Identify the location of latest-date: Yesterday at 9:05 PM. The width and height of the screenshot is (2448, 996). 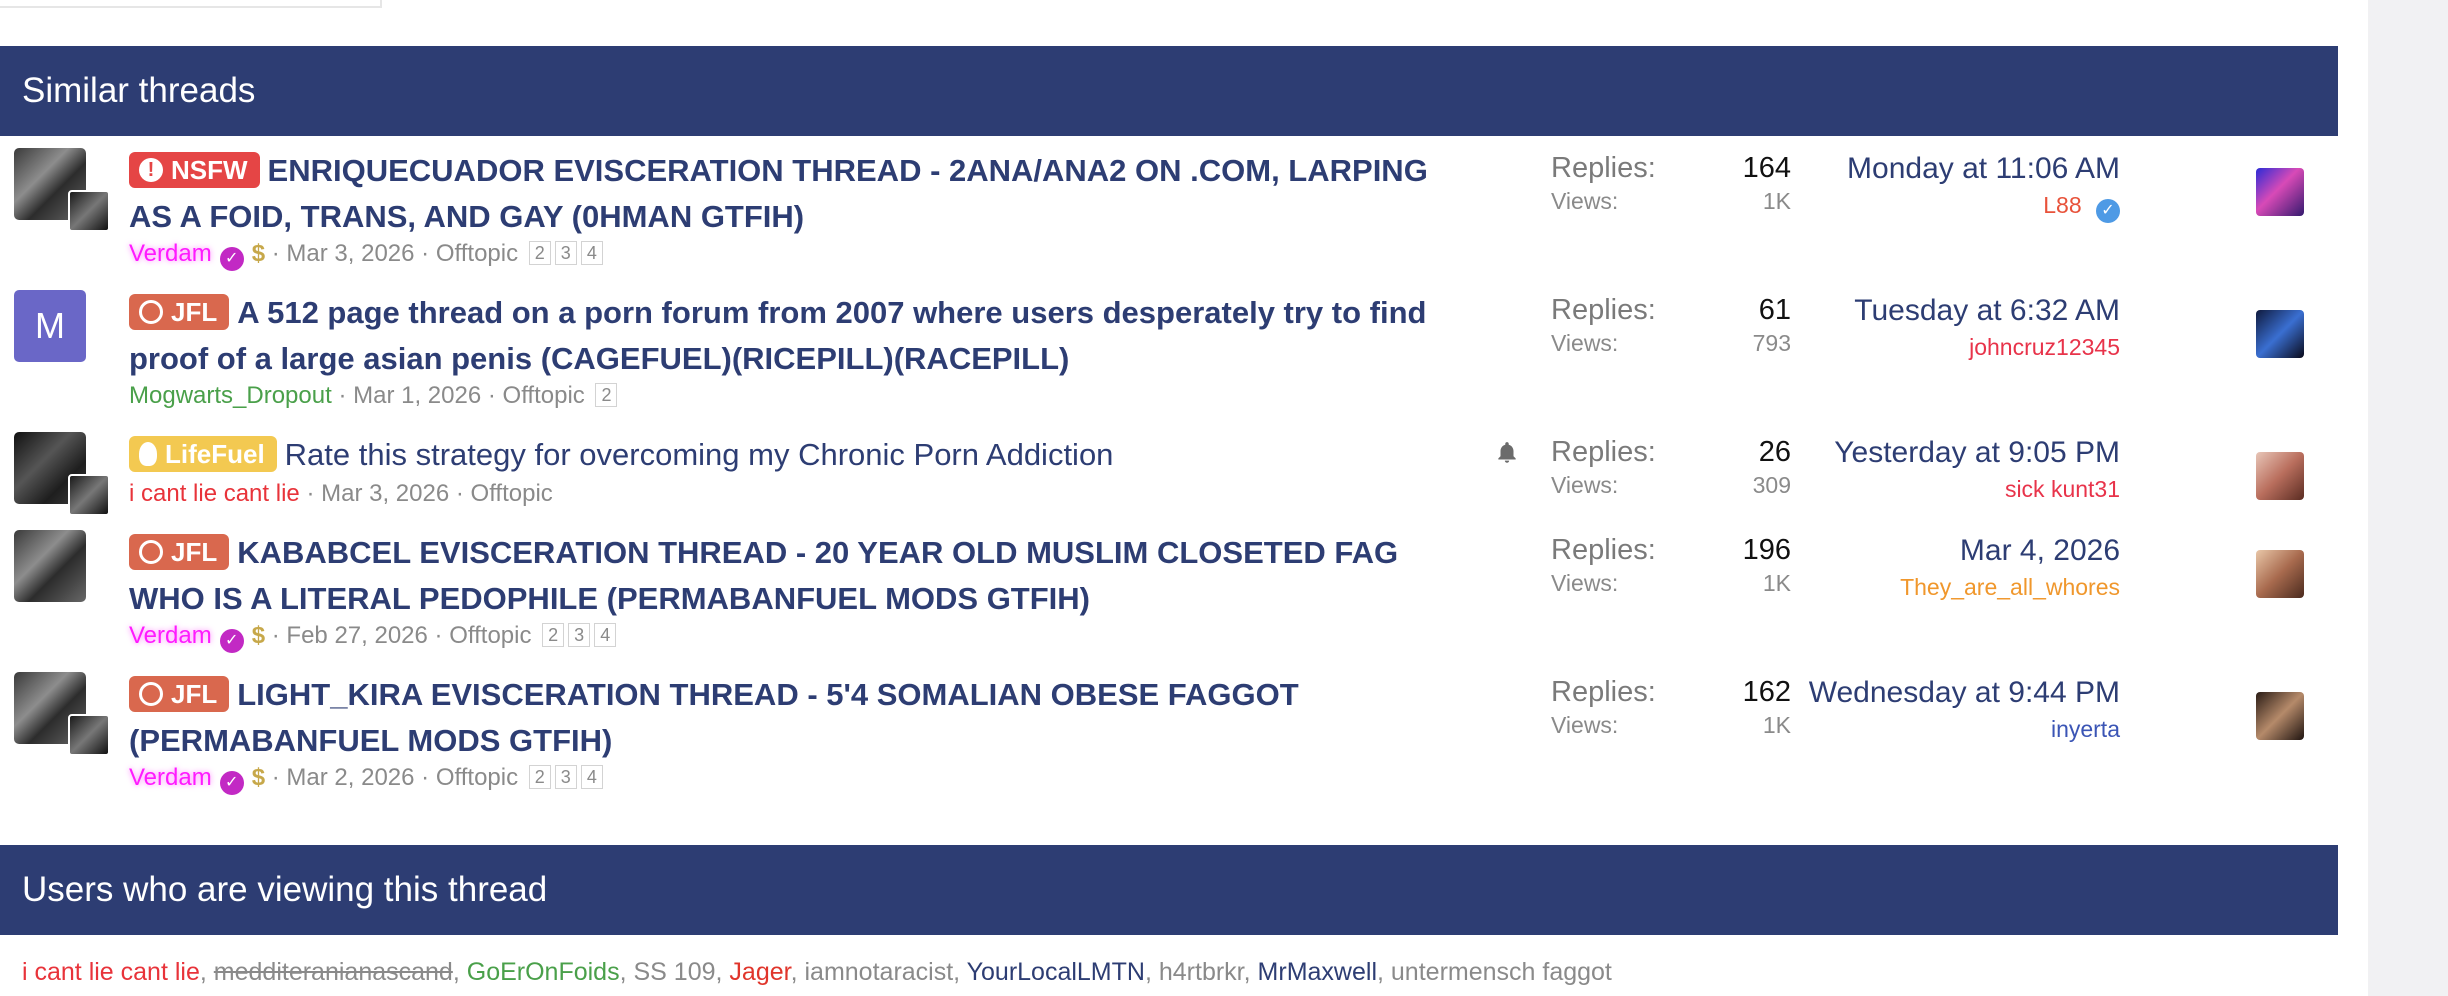
(1977, 453).